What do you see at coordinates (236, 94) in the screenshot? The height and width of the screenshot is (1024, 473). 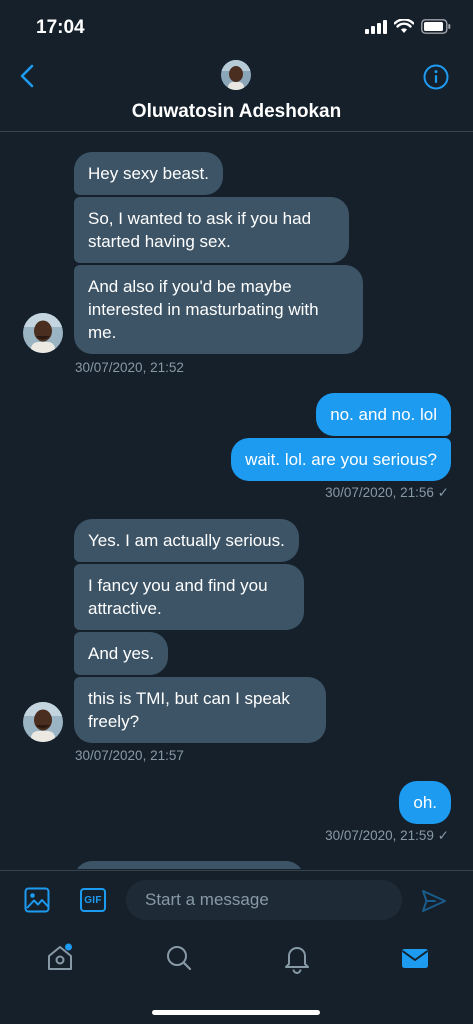 I see `conversation-header: Oluwatosin Adeshokan` at bounding box center [236, 94].